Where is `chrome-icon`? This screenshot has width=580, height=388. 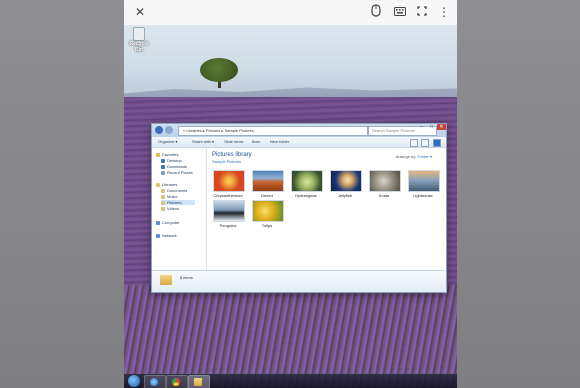 chrome-icon is located at coordinates (176, 382).